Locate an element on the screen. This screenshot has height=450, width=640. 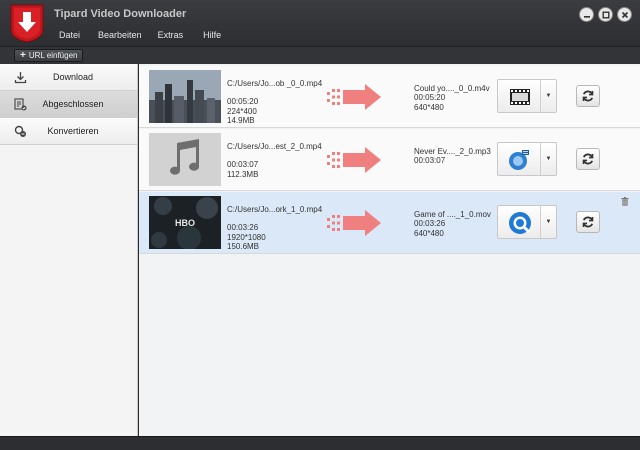
add-url-label: URL einfügen is located at coordinates (53, 55).